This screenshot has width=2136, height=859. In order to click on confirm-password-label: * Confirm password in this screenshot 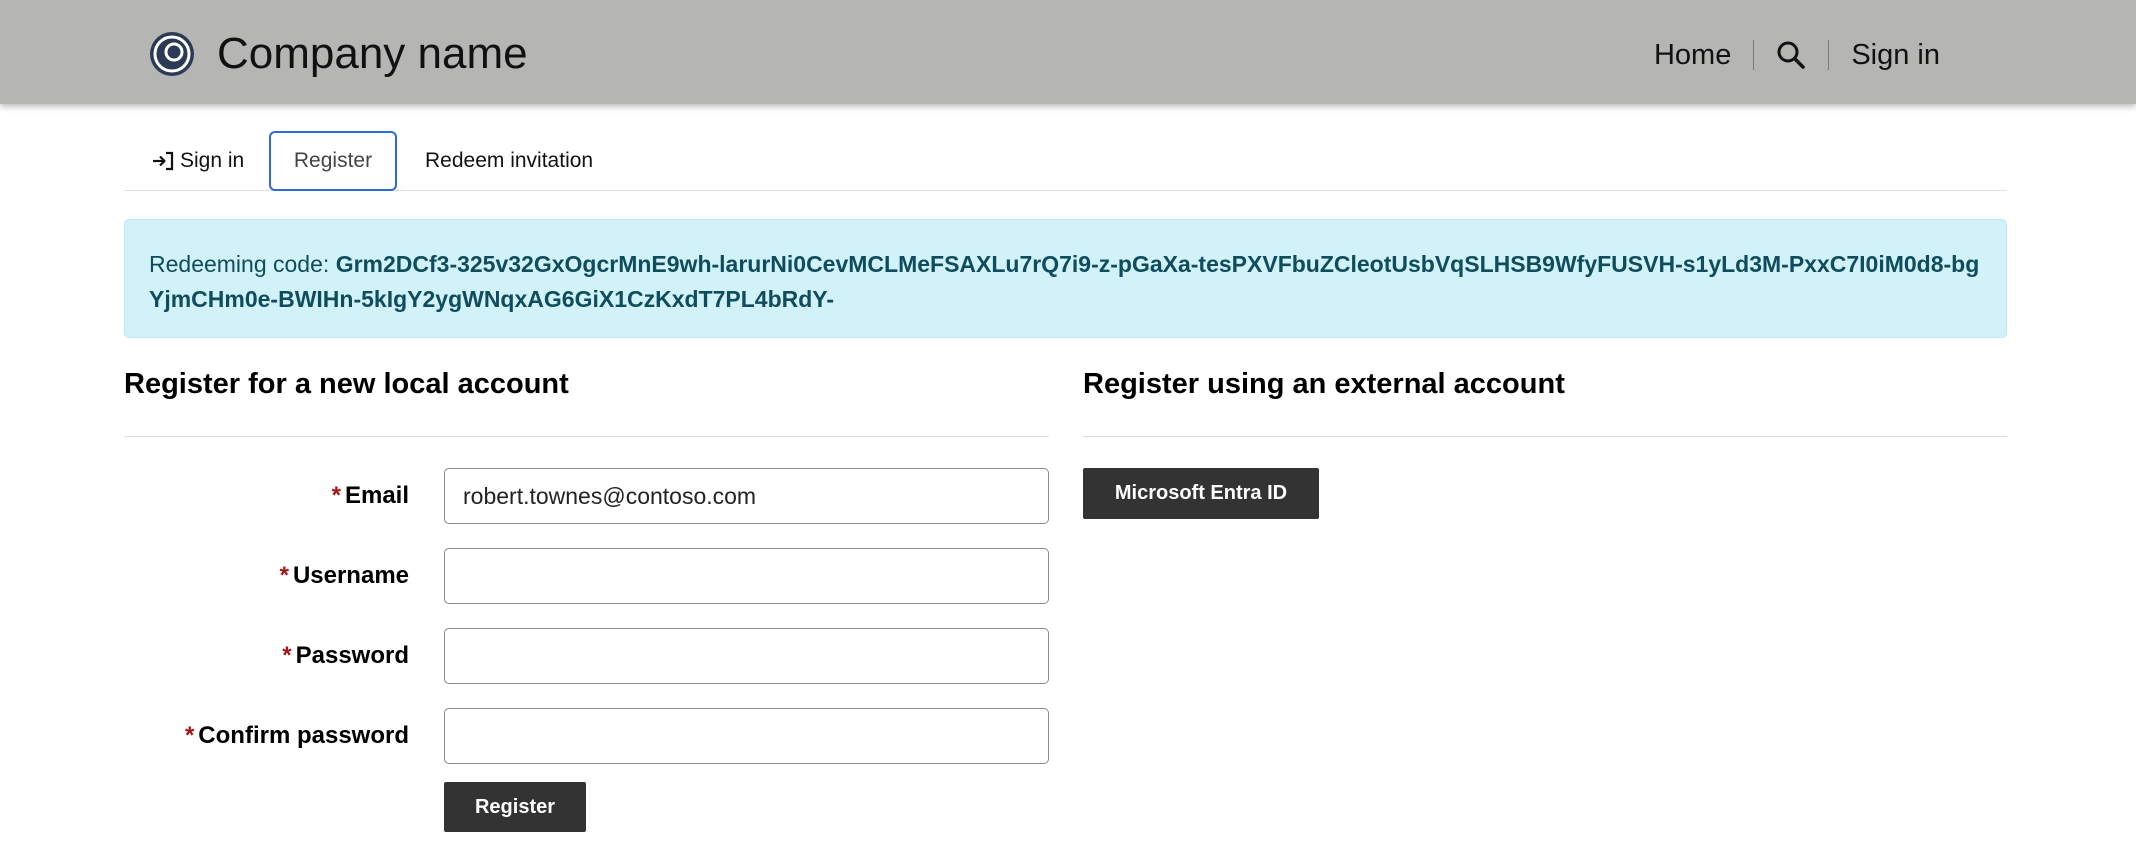, I will do `click(296, 735)`.